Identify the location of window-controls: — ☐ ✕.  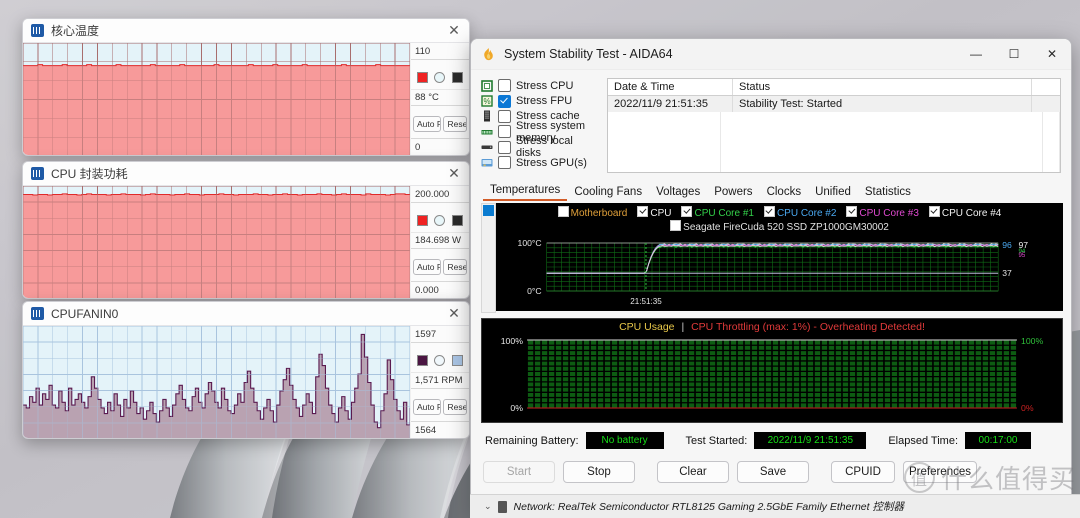
(1014, 54).